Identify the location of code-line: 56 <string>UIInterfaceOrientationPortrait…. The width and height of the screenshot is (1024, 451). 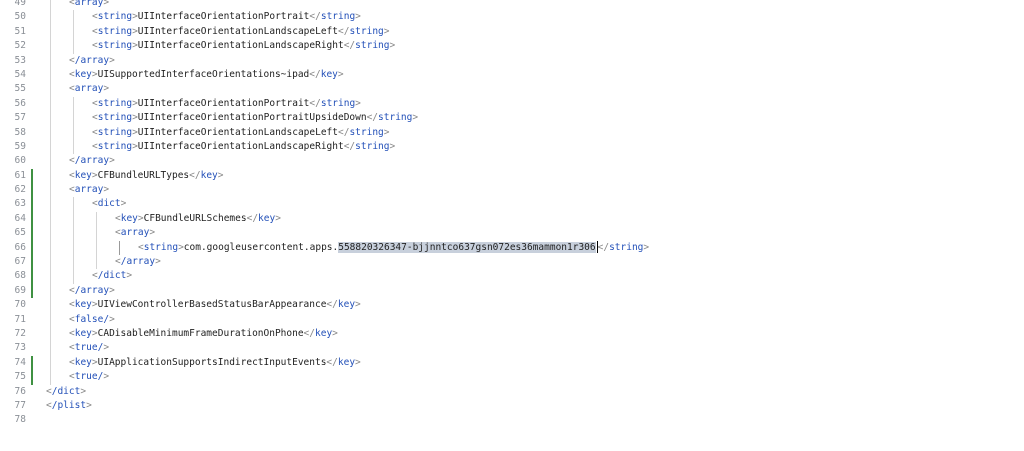
(512, 104).